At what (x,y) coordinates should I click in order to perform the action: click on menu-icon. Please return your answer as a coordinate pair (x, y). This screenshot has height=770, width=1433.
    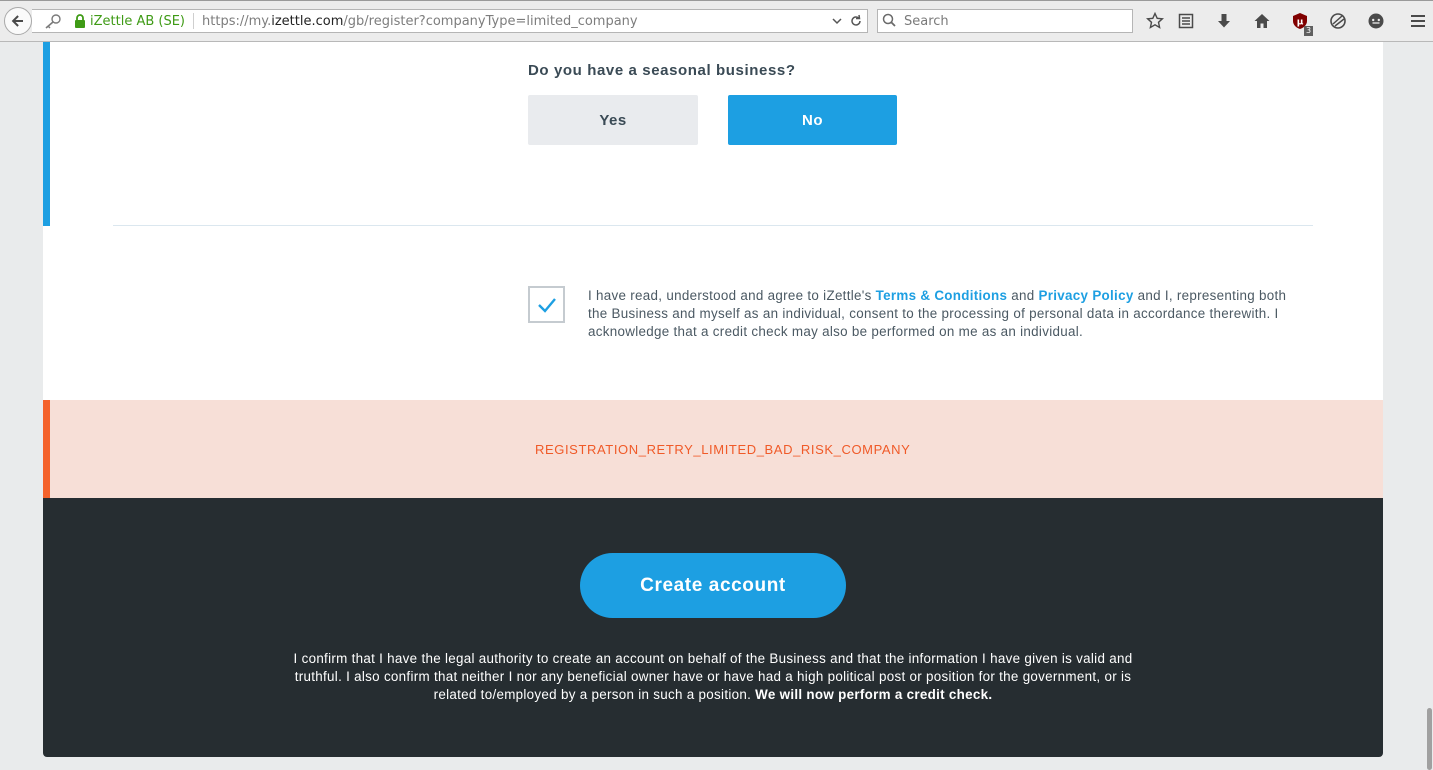
    Looking at the image, I should click on (1418, 21).